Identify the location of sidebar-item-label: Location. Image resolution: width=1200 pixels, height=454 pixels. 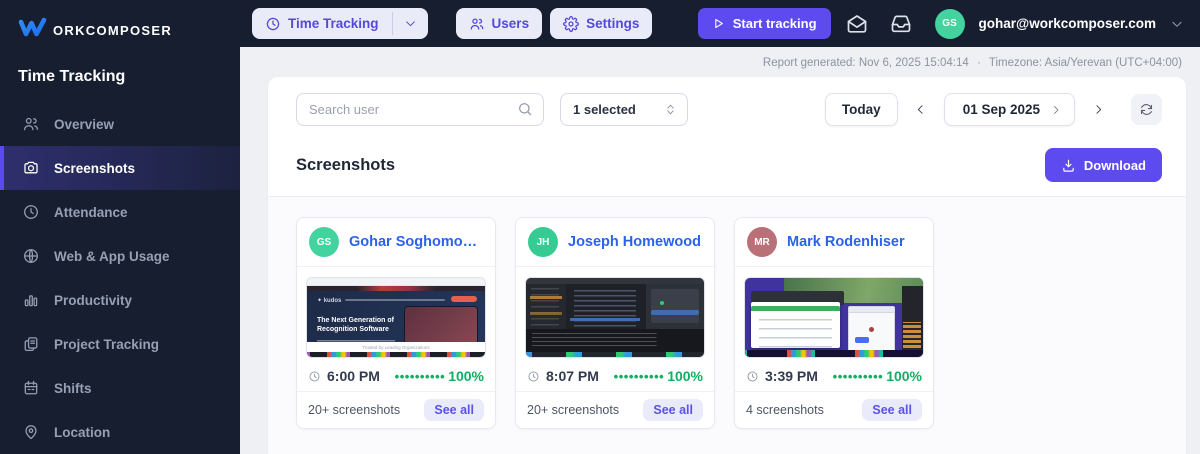
(82, 432).